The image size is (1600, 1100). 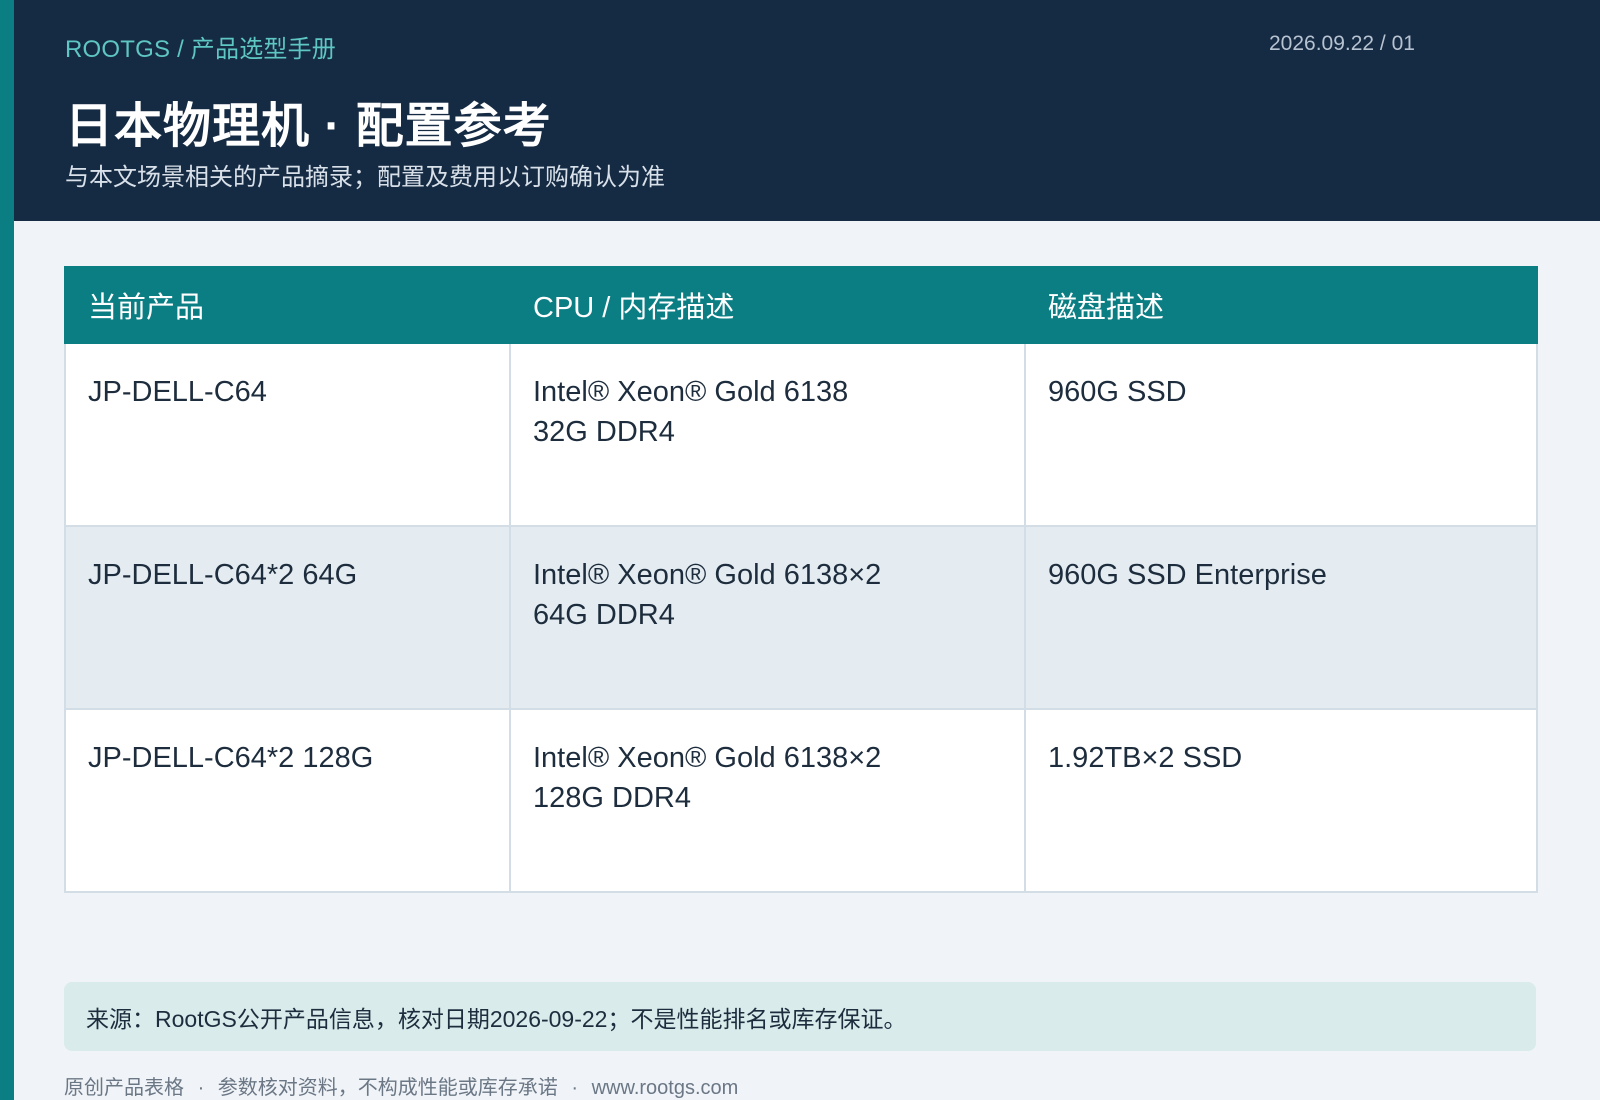 I want to click on column-header-product: 当前产品, so click(x=287, y=305).